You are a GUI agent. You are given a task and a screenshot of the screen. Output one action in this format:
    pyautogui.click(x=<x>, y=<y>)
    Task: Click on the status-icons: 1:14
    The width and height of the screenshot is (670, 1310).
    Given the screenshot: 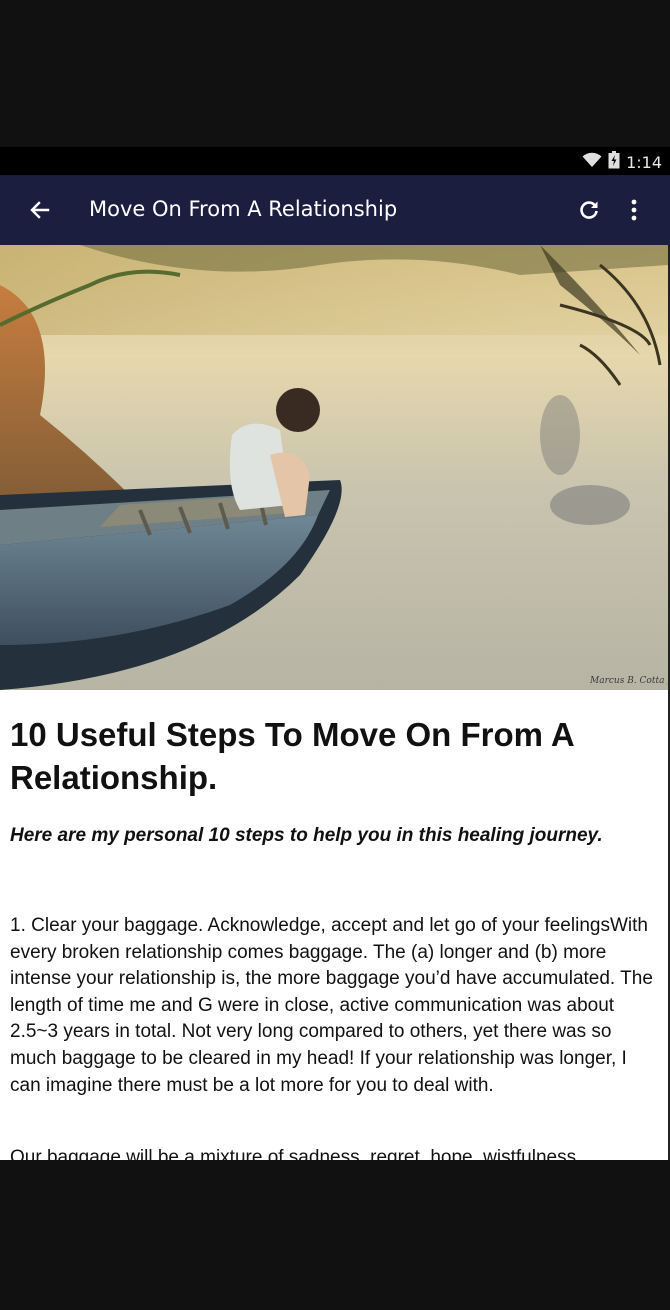 What is the action you would take?
    pyautogui.click(x=622, y=162)
    